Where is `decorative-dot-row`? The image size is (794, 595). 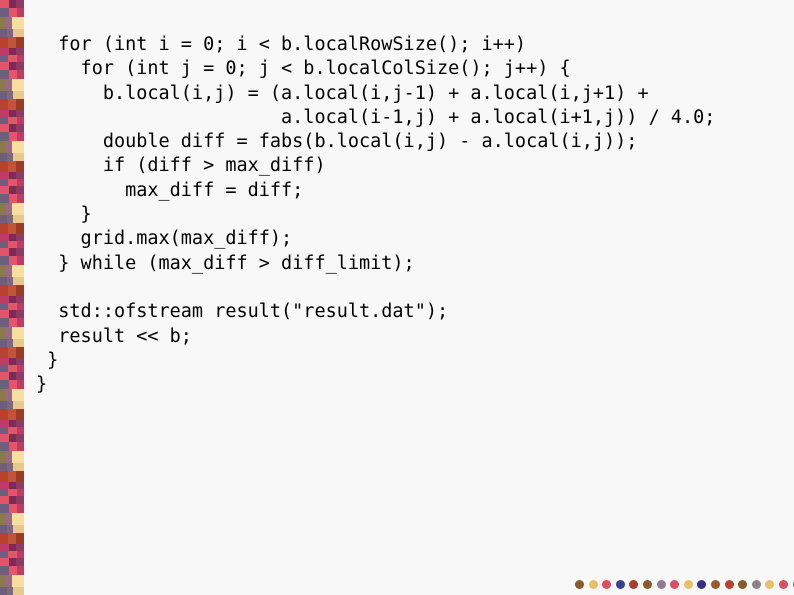 decorative-dot-row is located at coordinates (684, 584).